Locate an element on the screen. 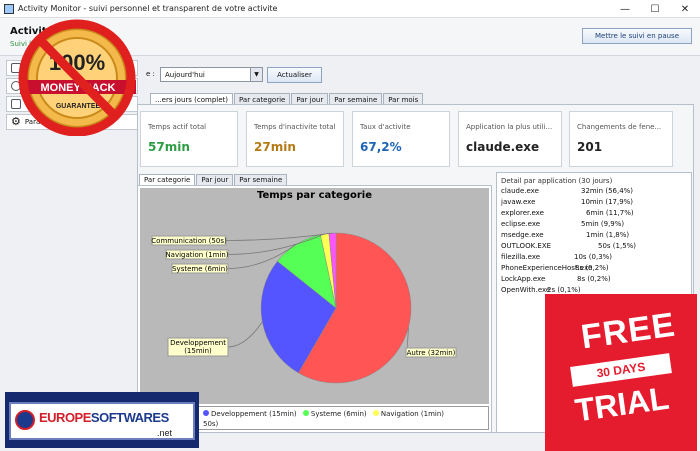  europesoftwares-logo: EUROPESOFTWARES .net is located at coordinates (102, 420).